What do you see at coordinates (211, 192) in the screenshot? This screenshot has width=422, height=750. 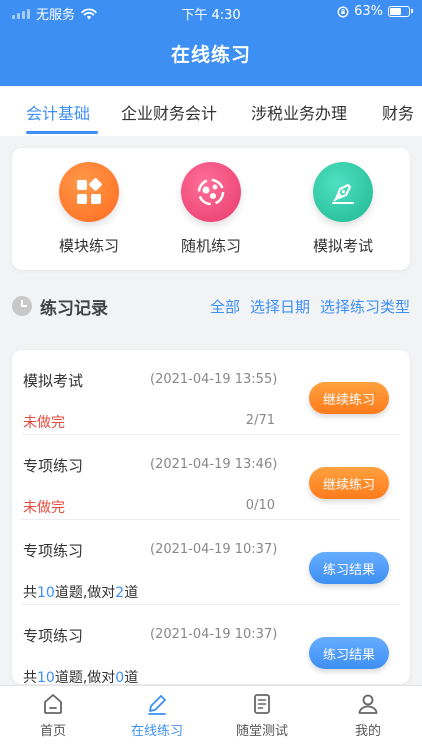 I see `shuffle-icon` at bounding box center [211, 192].